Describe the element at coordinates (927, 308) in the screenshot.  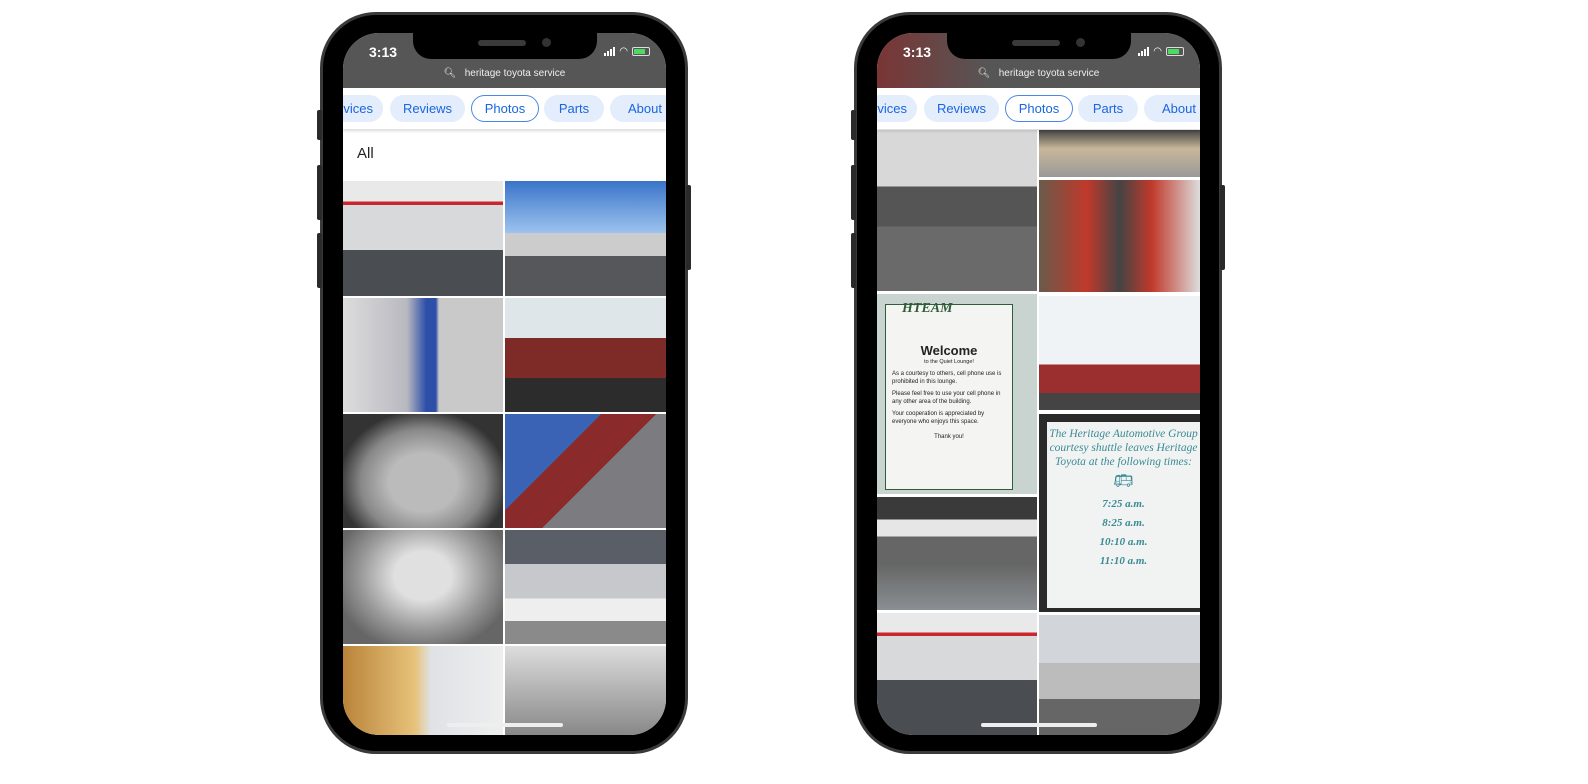
I see `sign-logo: HTEAM` at that location.